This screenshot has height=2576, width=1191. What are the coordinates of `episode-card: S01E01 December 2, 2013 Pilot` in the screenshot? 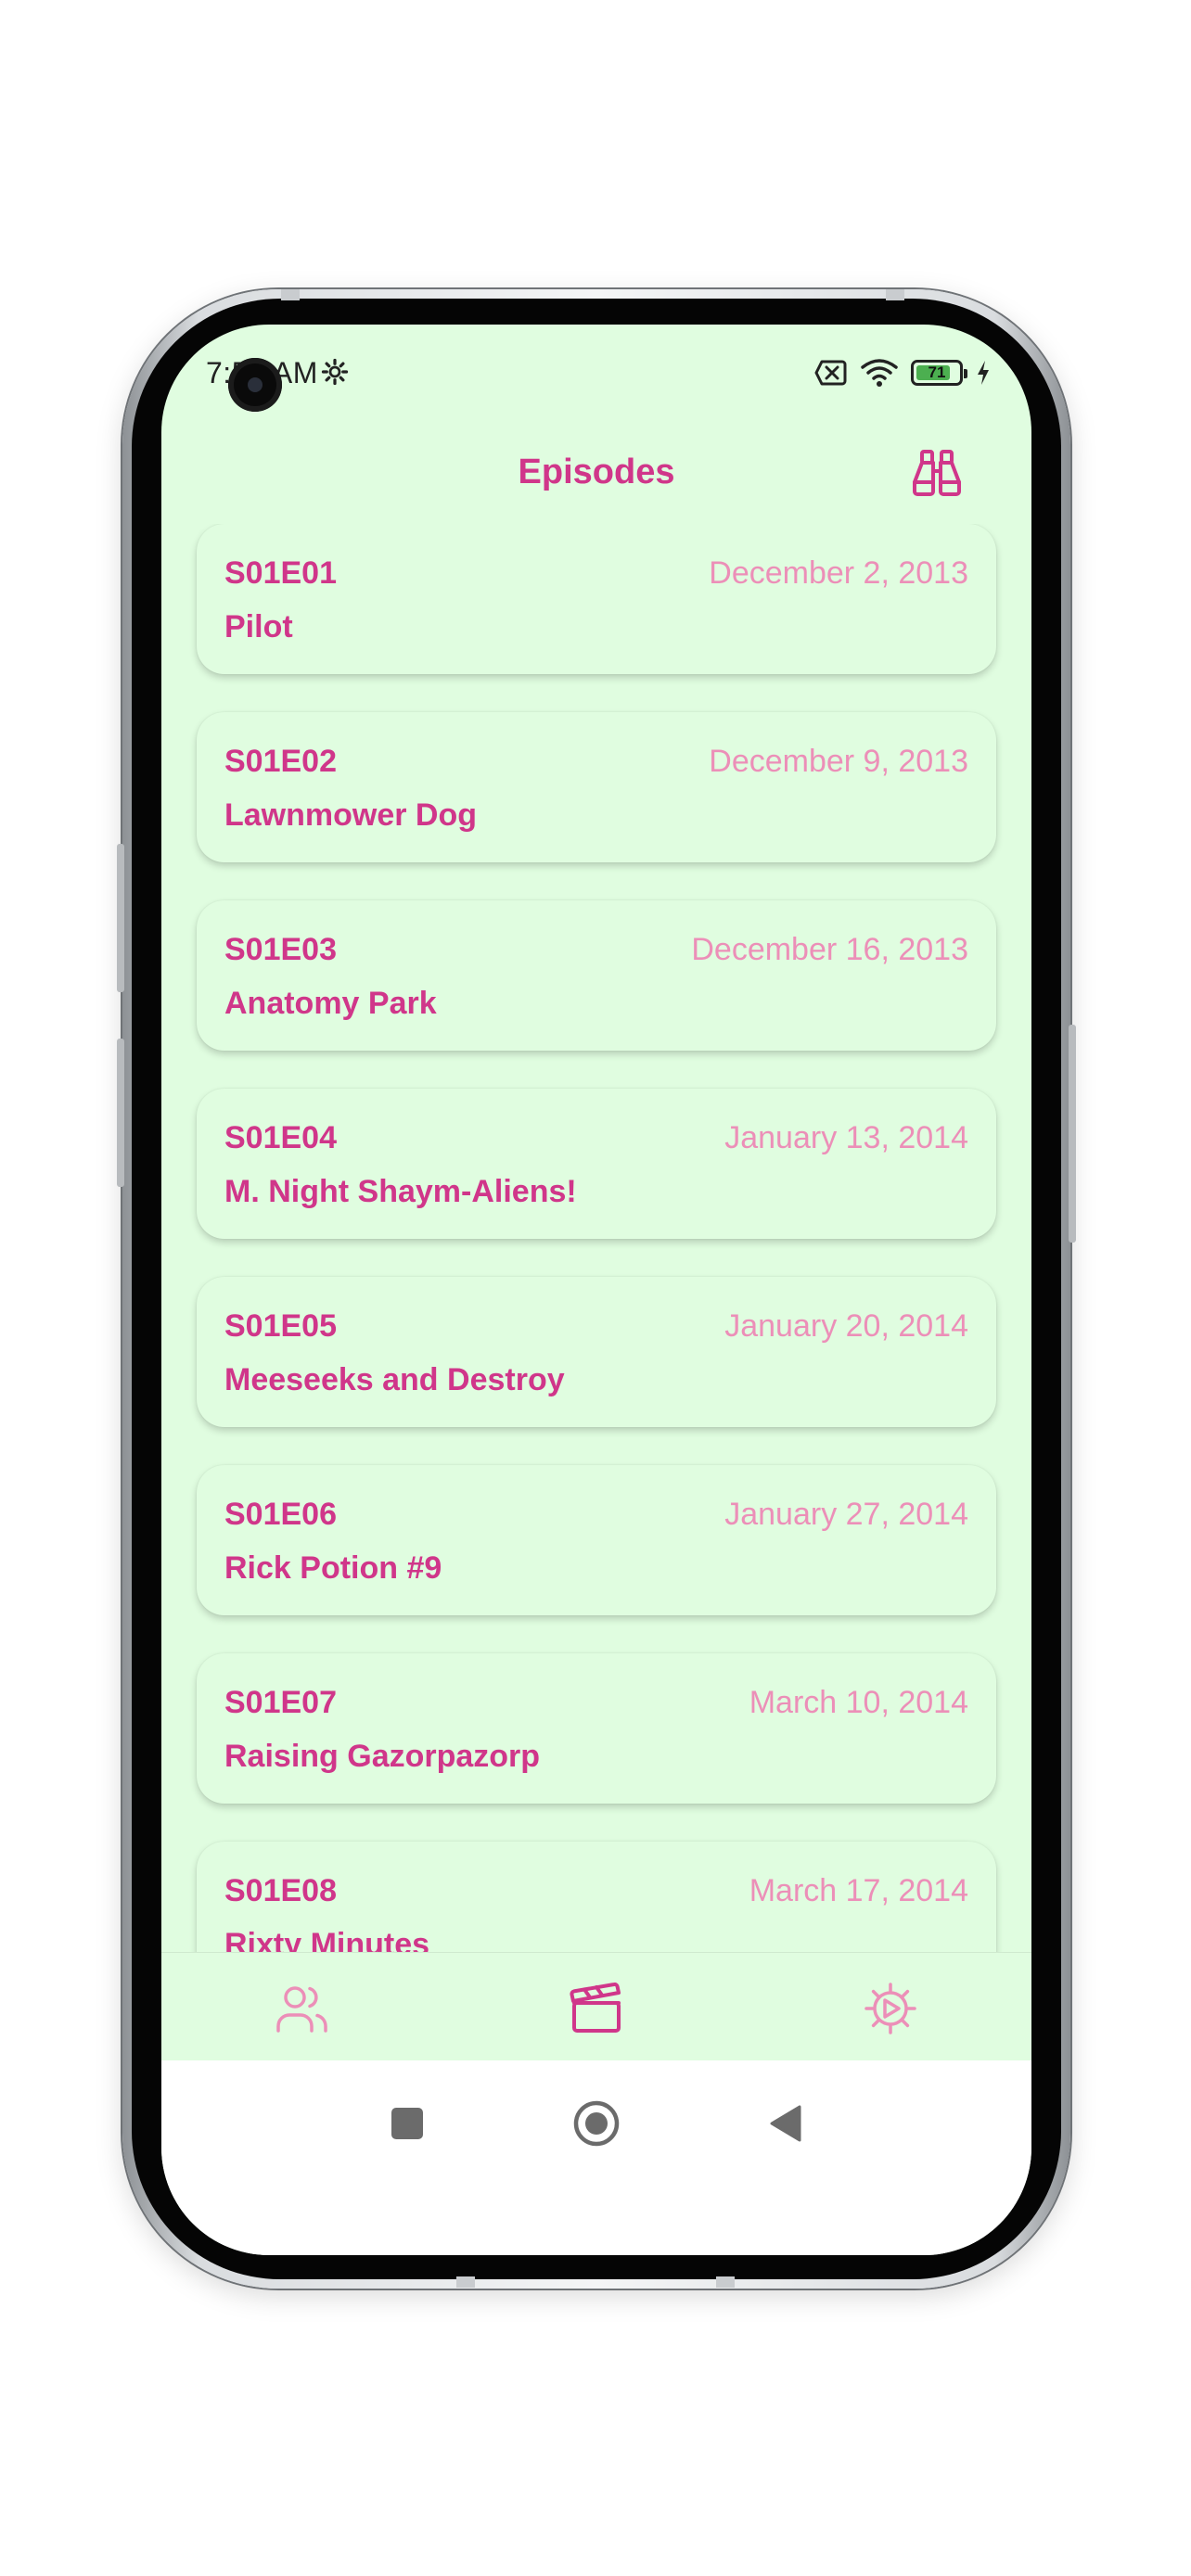 It's located at (597, 599).